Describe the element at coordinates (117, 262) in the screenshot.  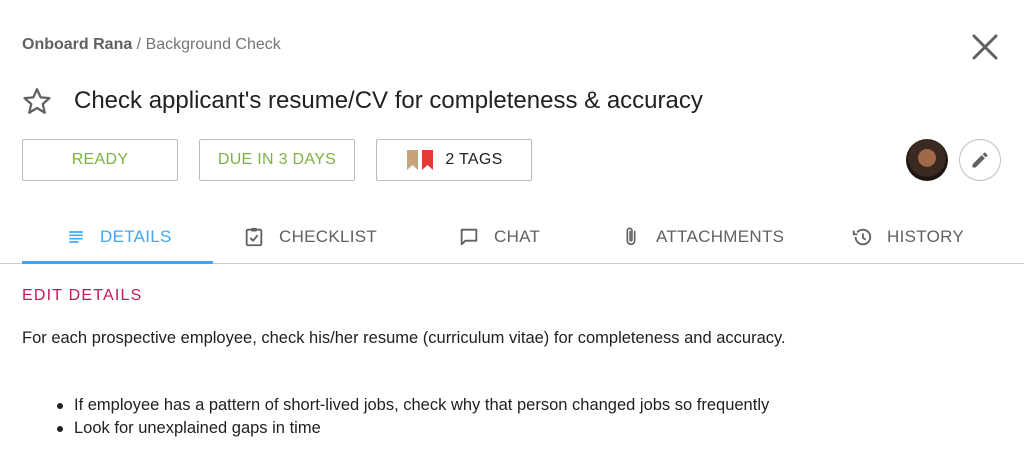
I see `active-tab-indicator` at that location.